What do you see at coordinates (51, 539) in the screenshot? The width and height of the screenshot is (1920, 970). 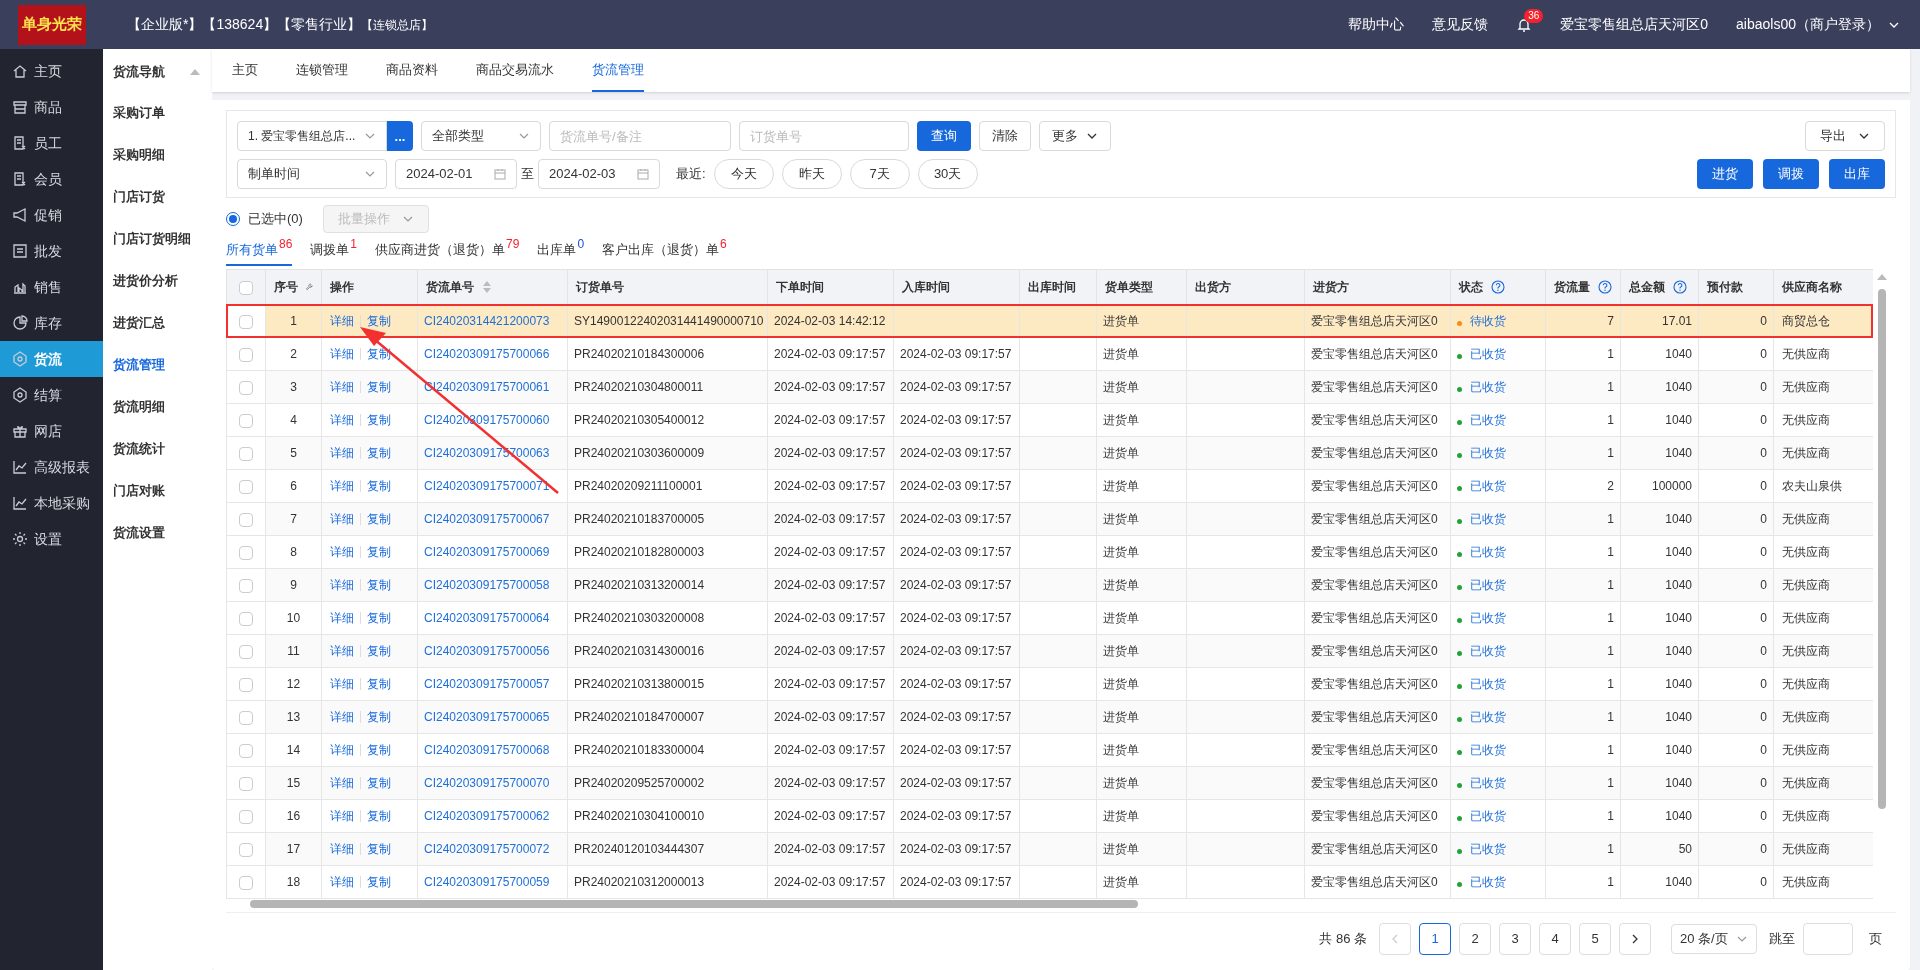 I see `sidebar-item: 设置` at bounding box center [51, 539].